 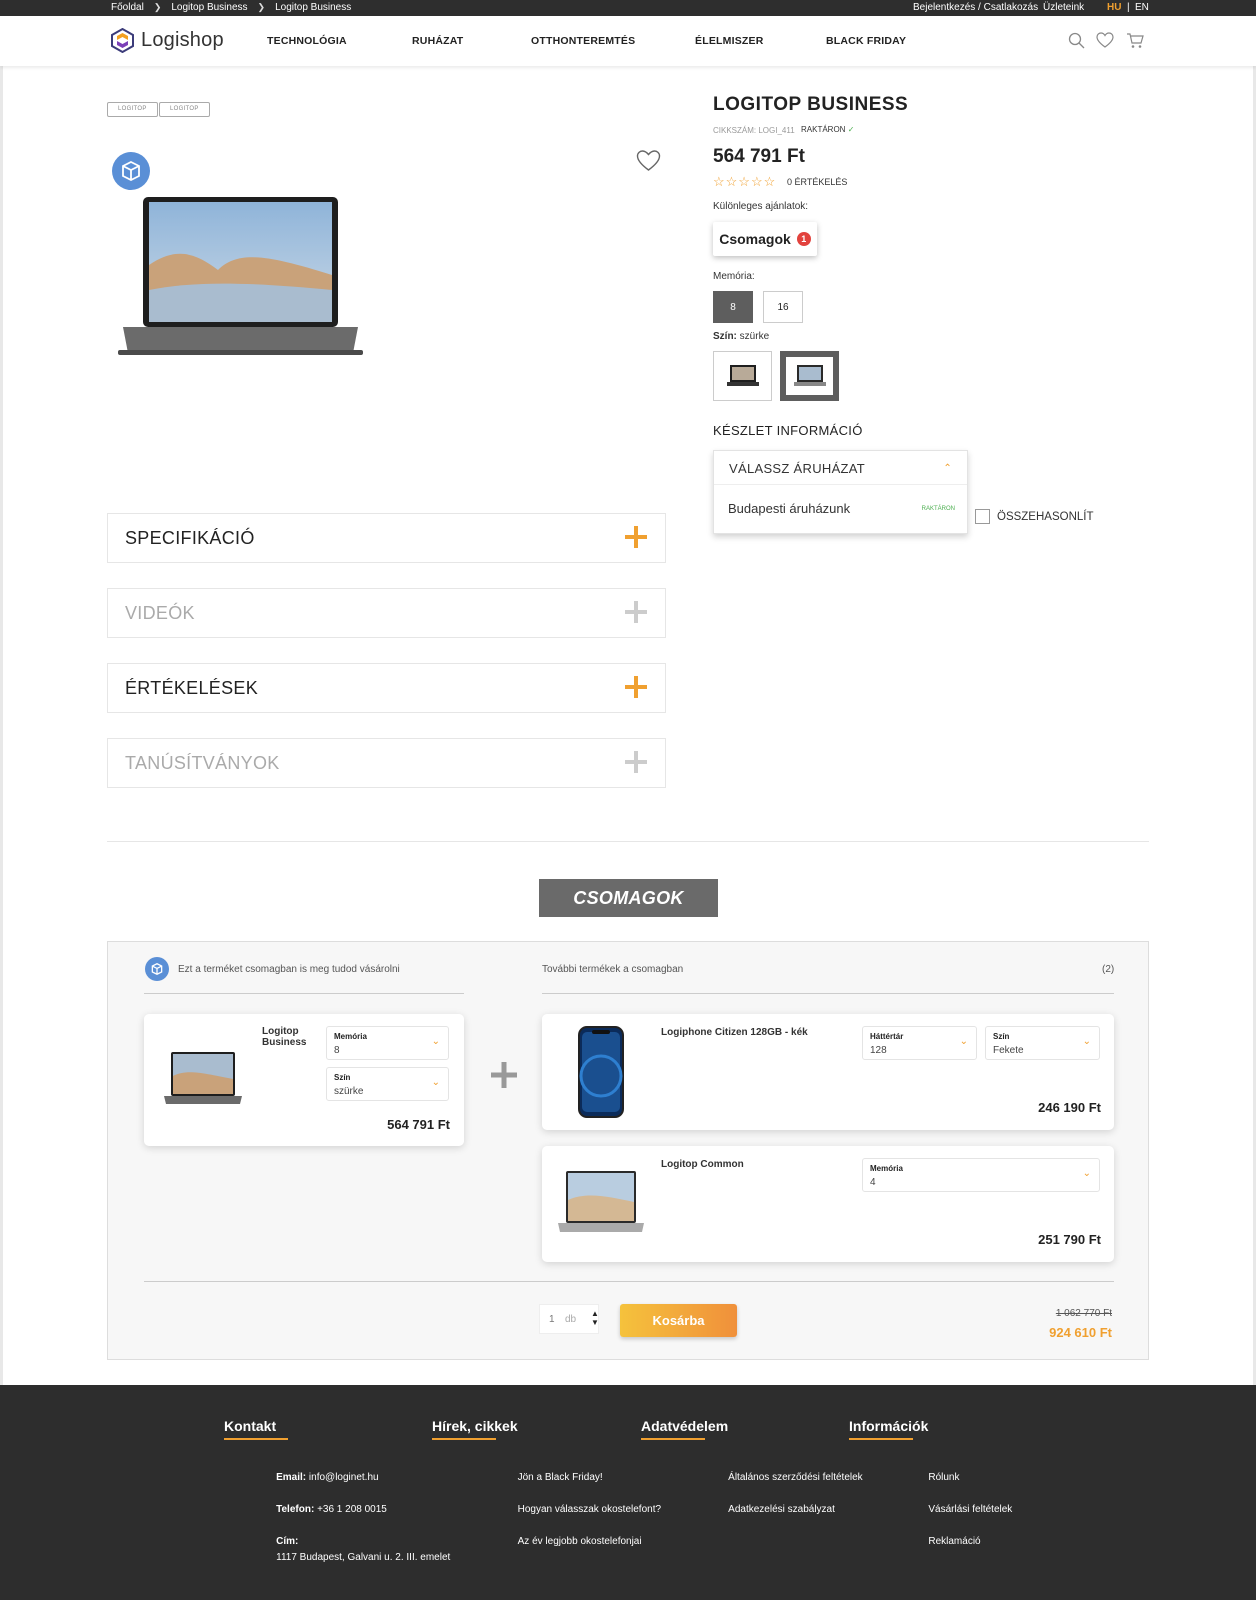 What do you see at coordinates (131, 171) in the screenshot?
I see `package-badge-icon` at bounding box center [131, 171].